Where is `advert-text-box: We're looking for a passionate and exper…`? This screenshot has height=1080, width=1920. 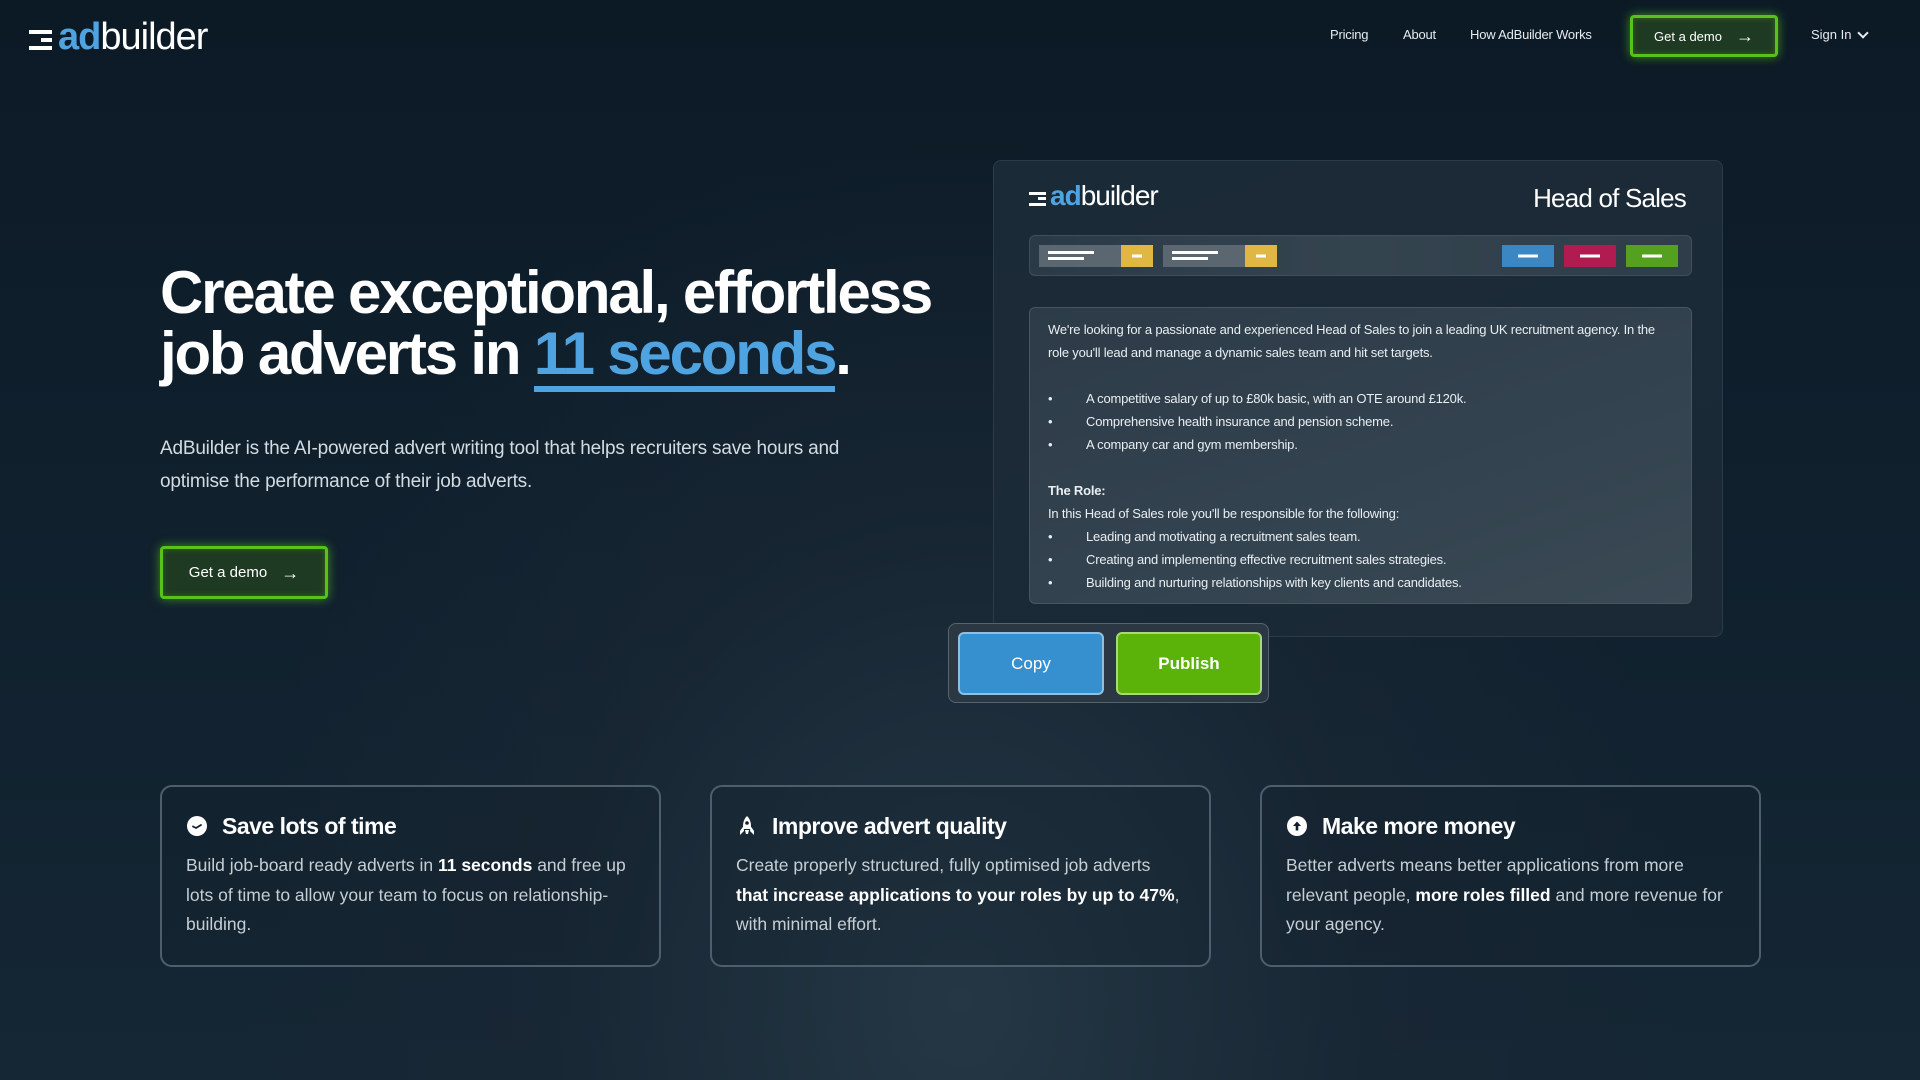 advert-text-box: We're looking for a passionate and exper… is located at coordinates (1360, 455).